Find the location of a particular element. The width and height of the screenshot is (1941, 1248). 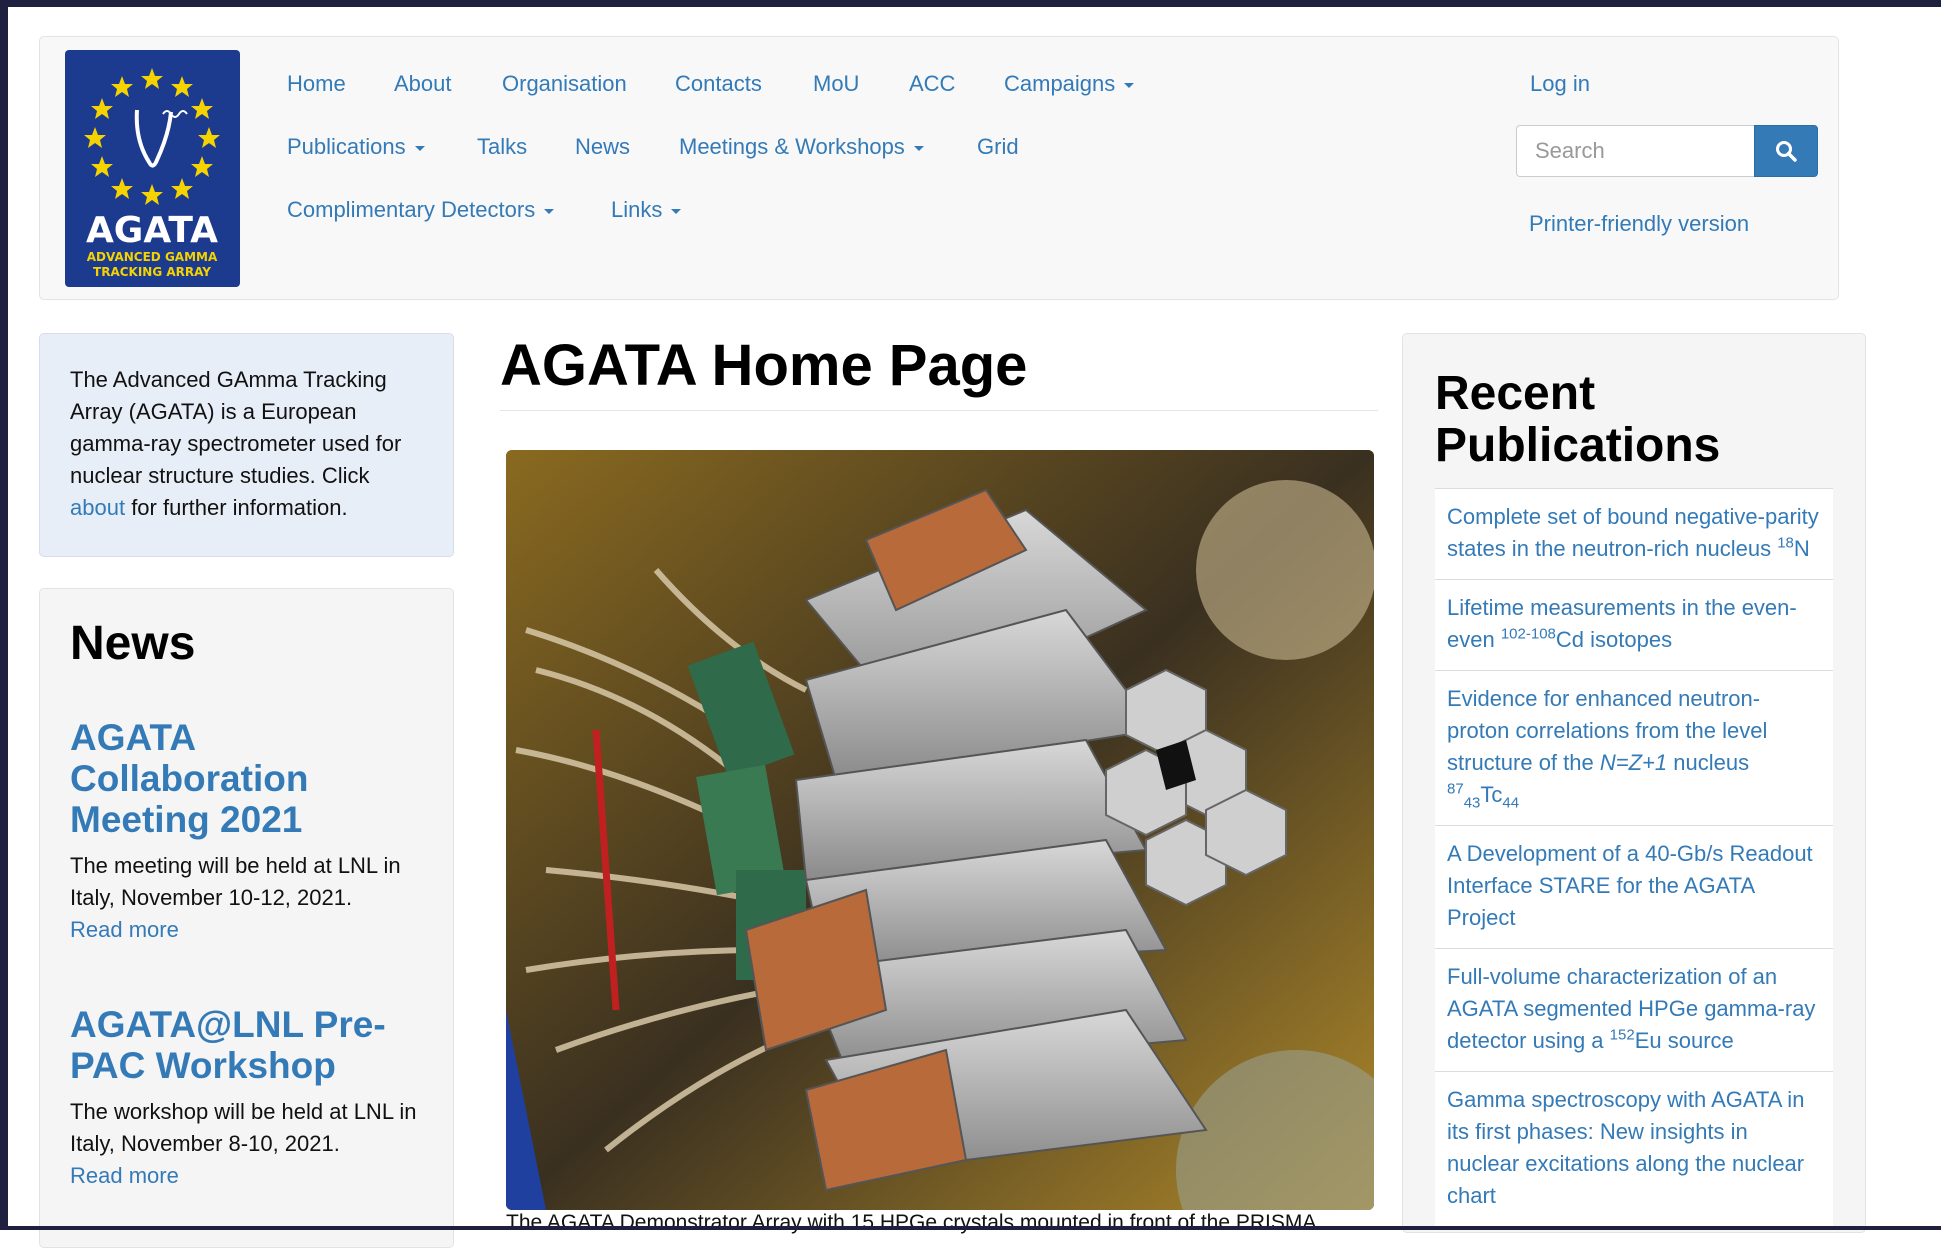

page-title: AGATA Home Page is located at coordinates (764, 365).